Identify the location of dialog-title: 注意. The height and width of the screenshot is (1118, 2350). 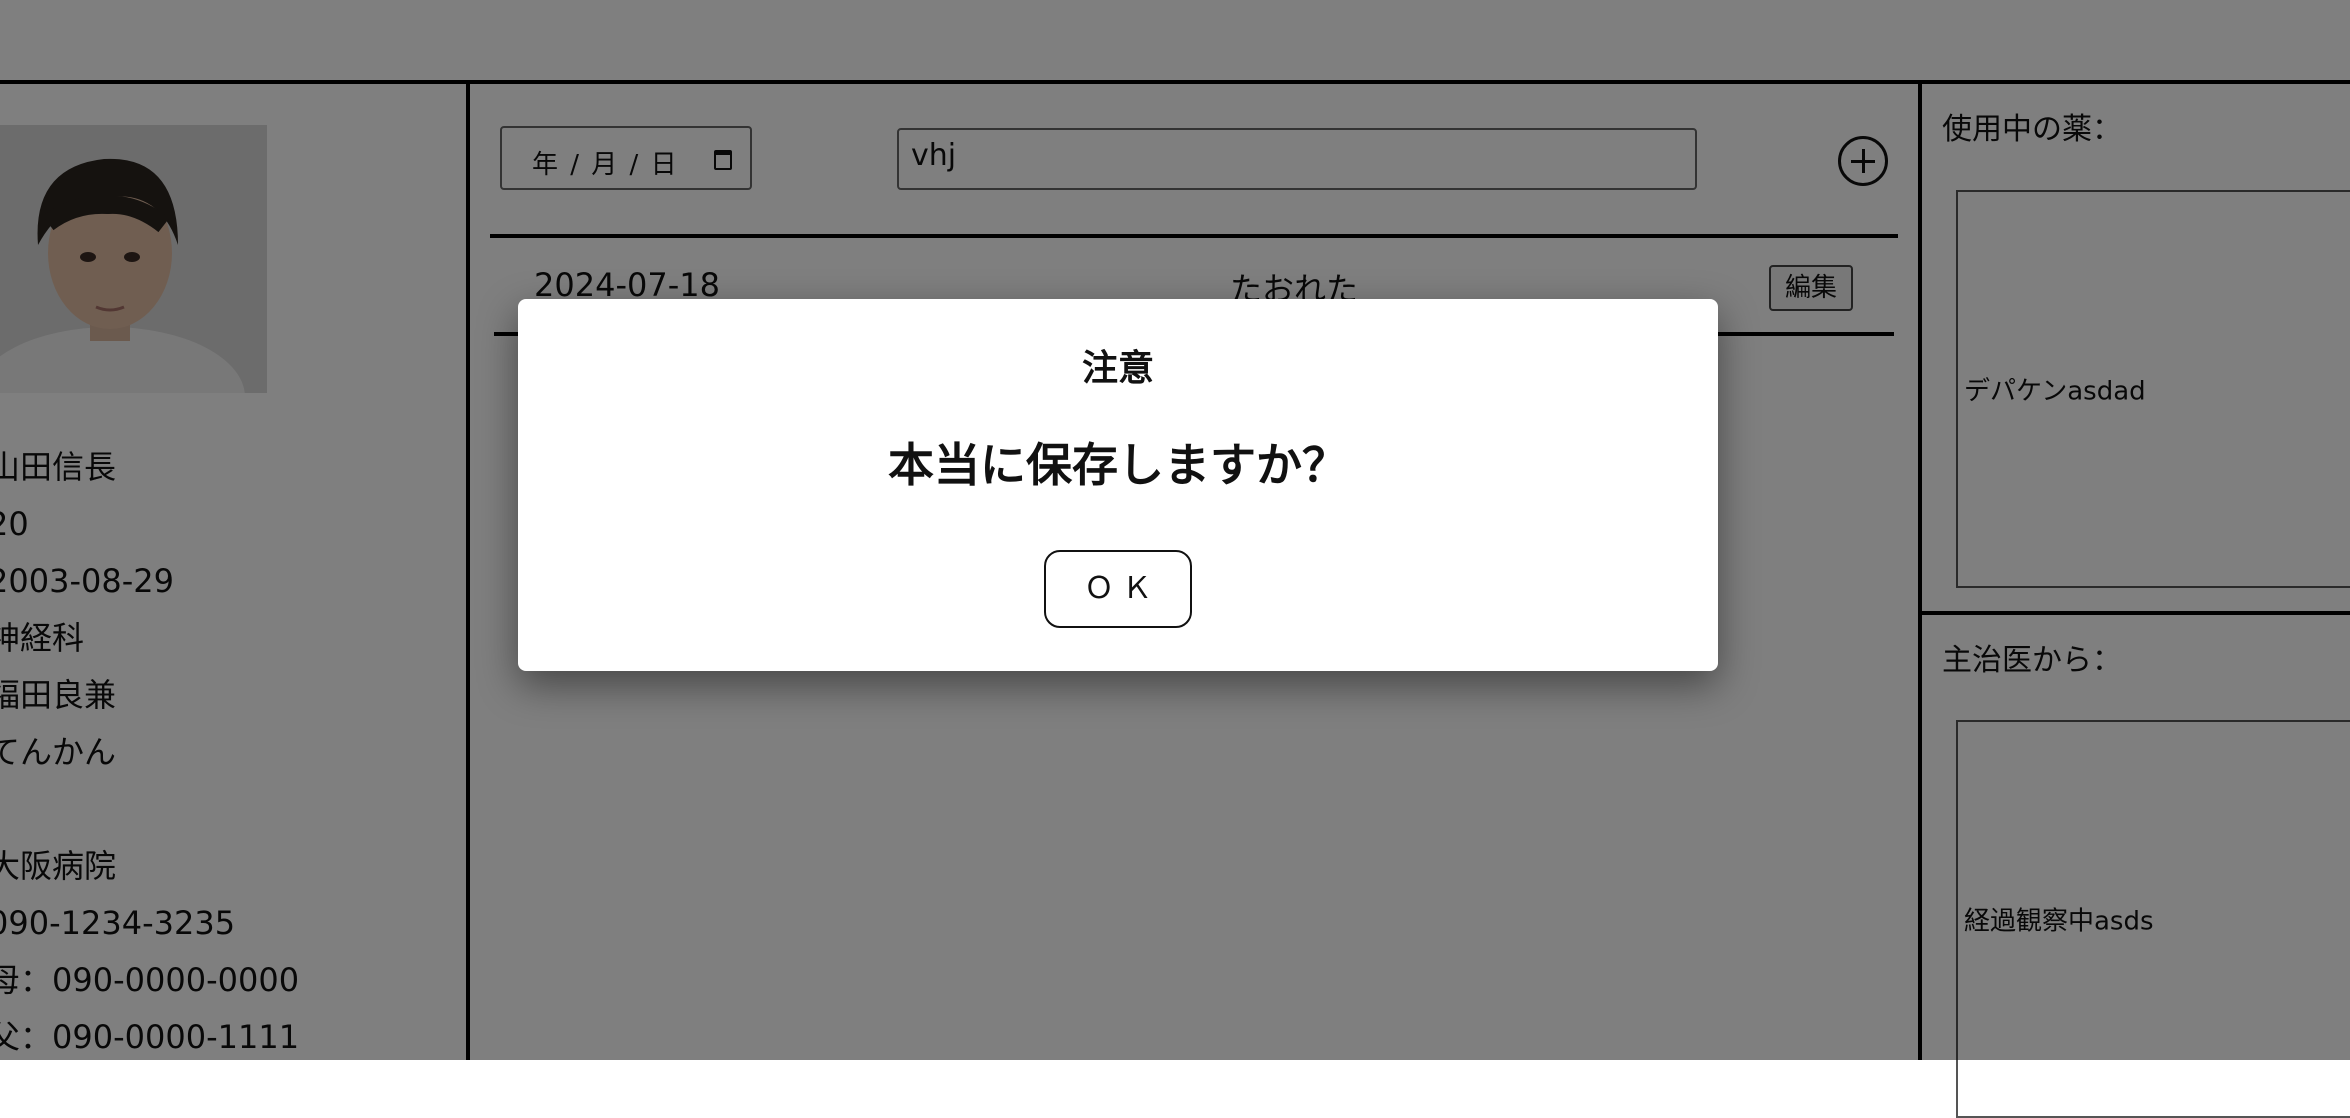
(1117, 368).